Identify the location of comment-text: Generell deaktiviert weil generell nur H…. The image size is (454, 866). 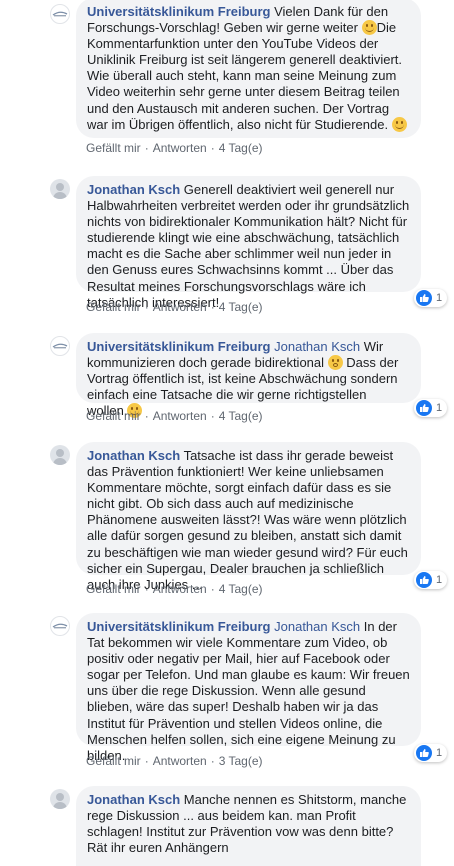
(248, 246).